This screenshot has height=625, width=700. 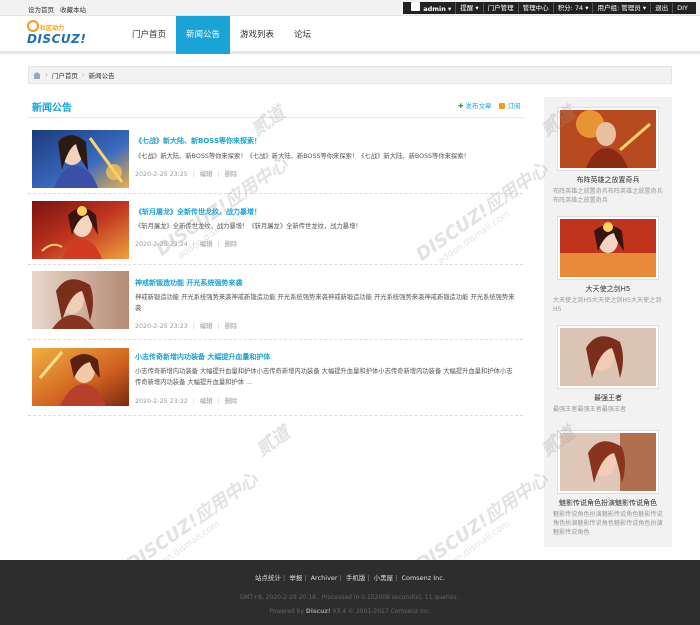 I want to click on footer-link-mobile: 手机版, so click(x=356, y=578).